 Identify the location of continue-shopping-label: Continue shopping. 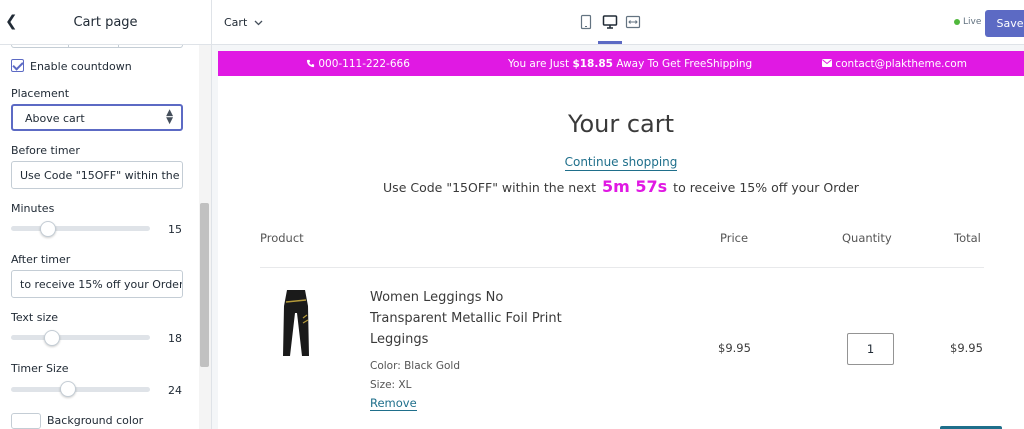
(621, 163).